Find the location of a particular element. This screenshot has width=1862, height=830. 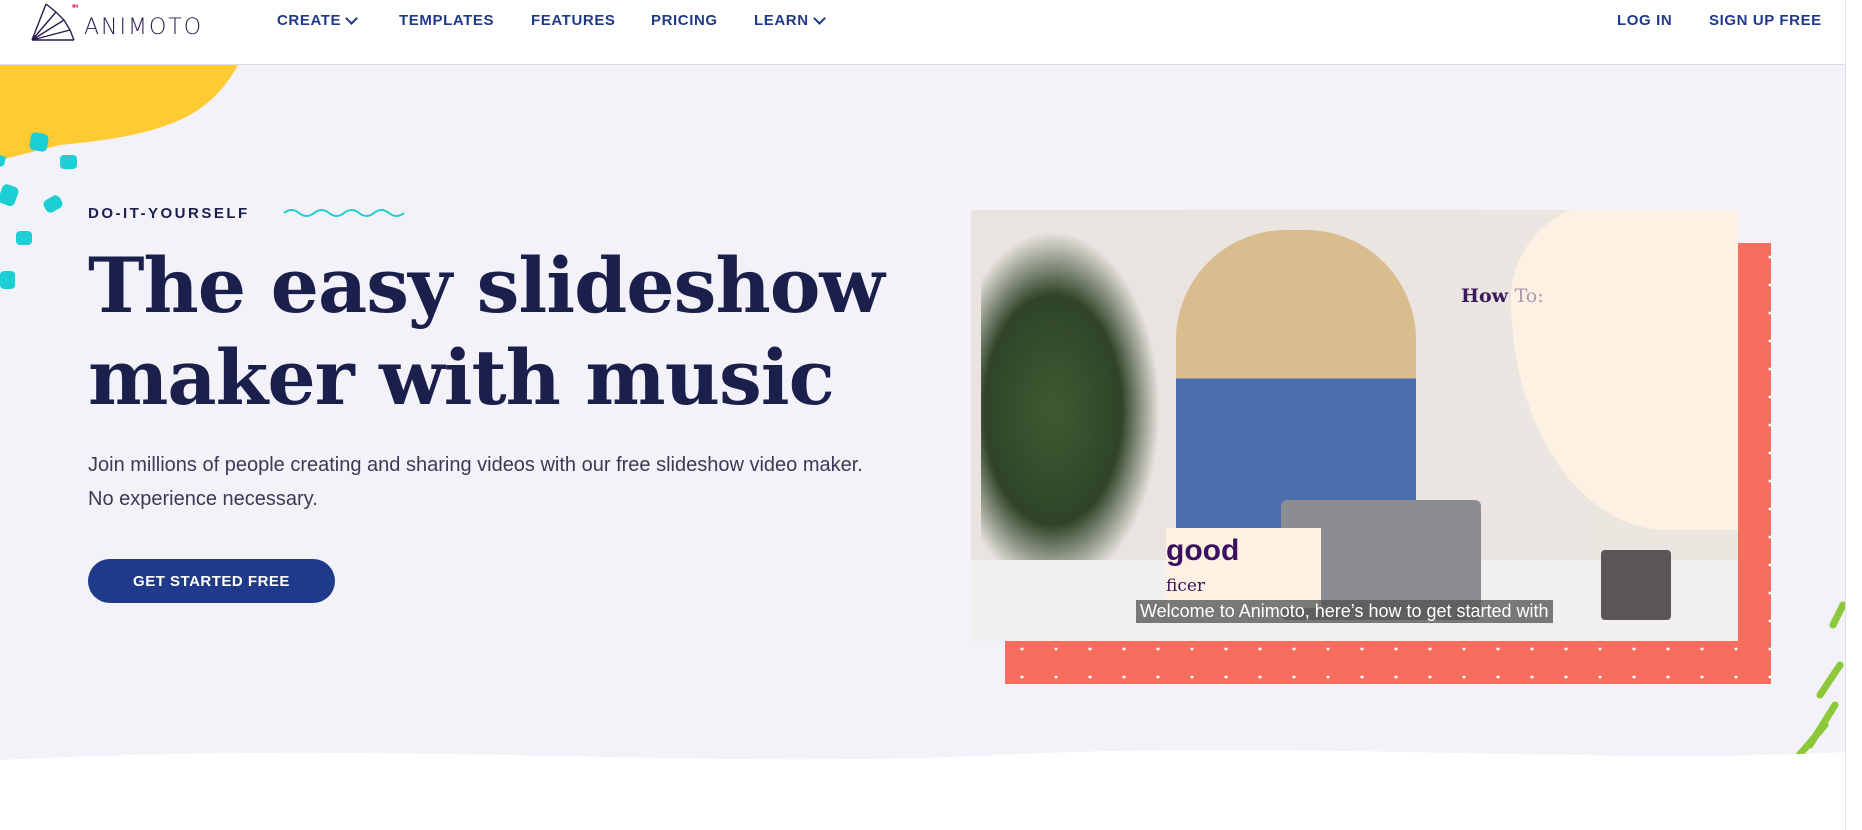

title-line-2: maker with music is located at coordinates (461, 377).